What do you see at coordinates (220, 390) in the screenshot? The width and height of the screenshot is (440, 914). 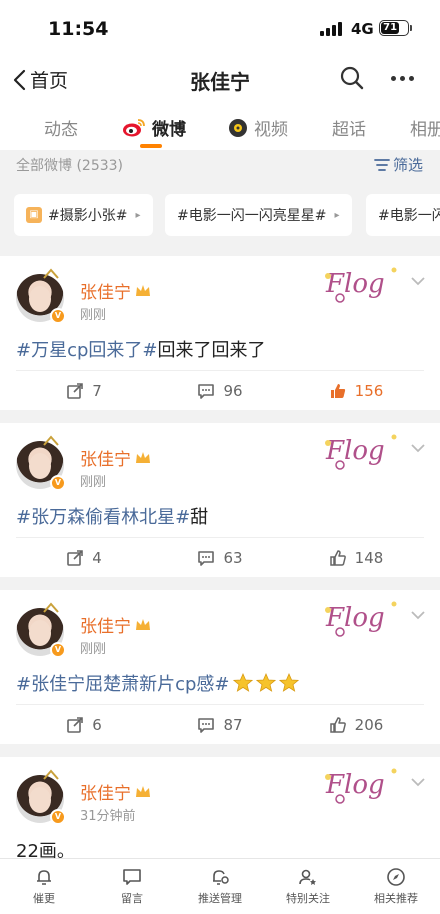 I see `comment-button: 96` at bounding box center [220, 390].